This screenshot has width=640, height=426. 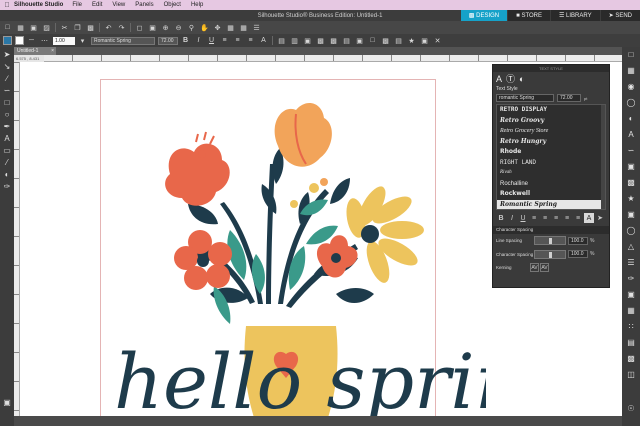 What do you see at coordinates (437, 40) in the screenshot?
I see `delete-icon: ✕` at bounding box center [437, 40].